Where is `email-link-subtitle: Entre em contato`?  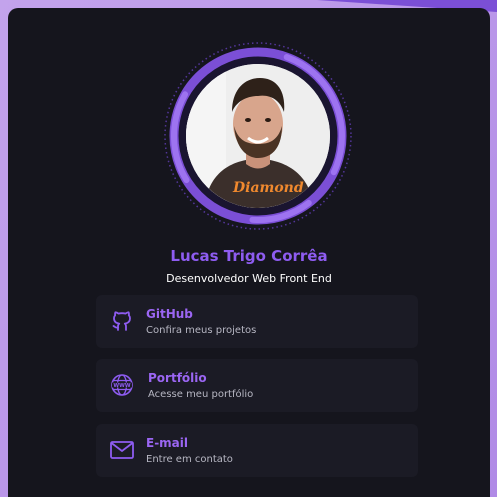 email-link-subtitle: Entre em contato is located at coordinates (189, 459).